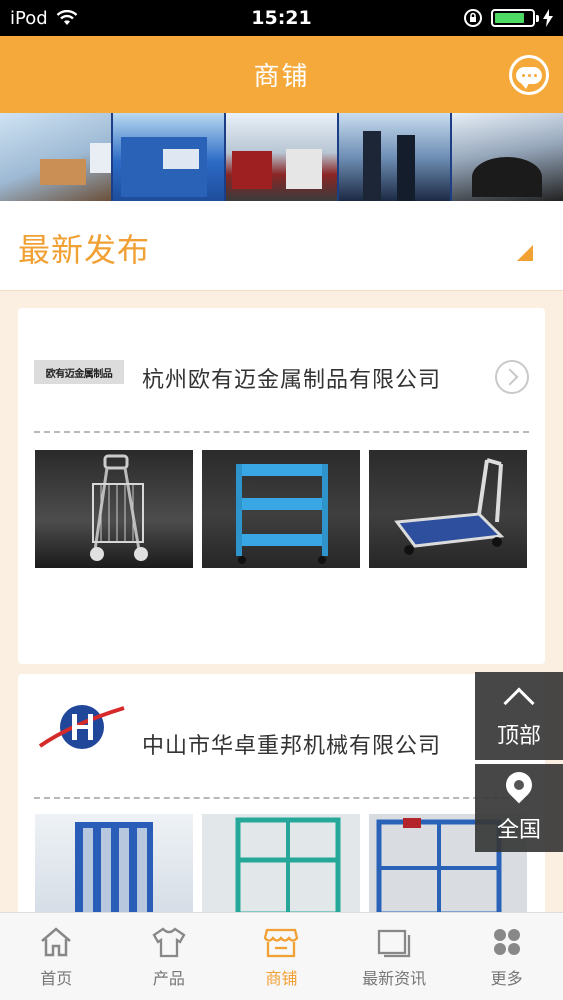  Describe the element at coordinates (518, 830) in the screenshot. I see `region-label: 全国` at that location.